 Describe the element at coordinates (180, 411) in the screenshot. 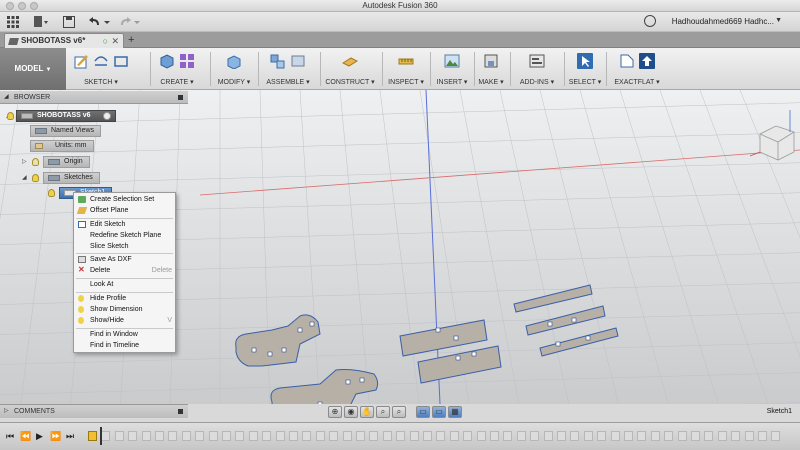

I see `pin-icon` at that location.